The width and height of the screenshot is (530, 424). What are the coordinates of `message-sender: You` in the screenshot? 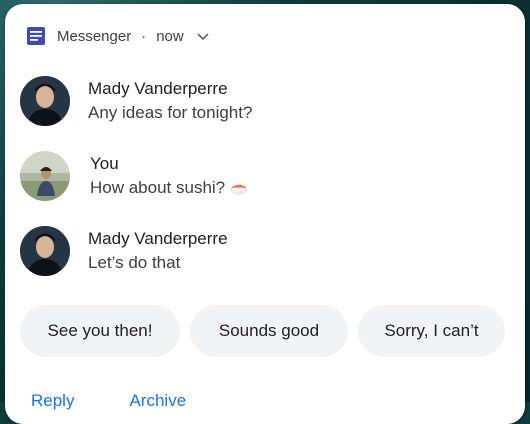 It's located at (169, 164).